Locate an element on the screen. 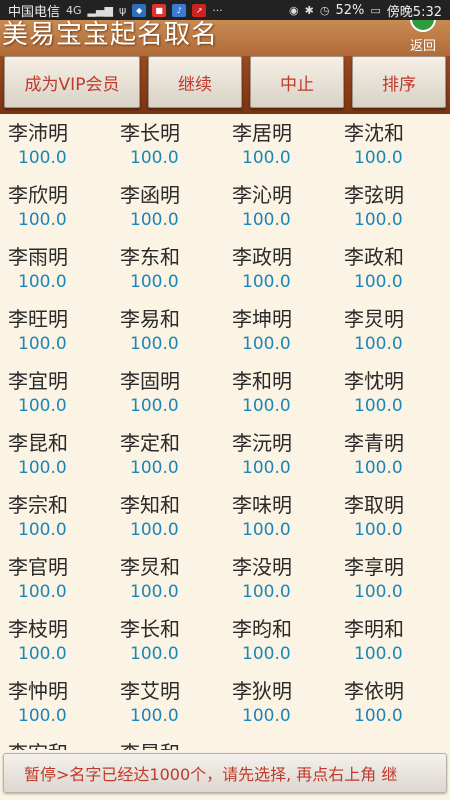 This screenshot has height=800, width=450. name-cell: 李枝明 100.0 is located at coordinates (64, 643).